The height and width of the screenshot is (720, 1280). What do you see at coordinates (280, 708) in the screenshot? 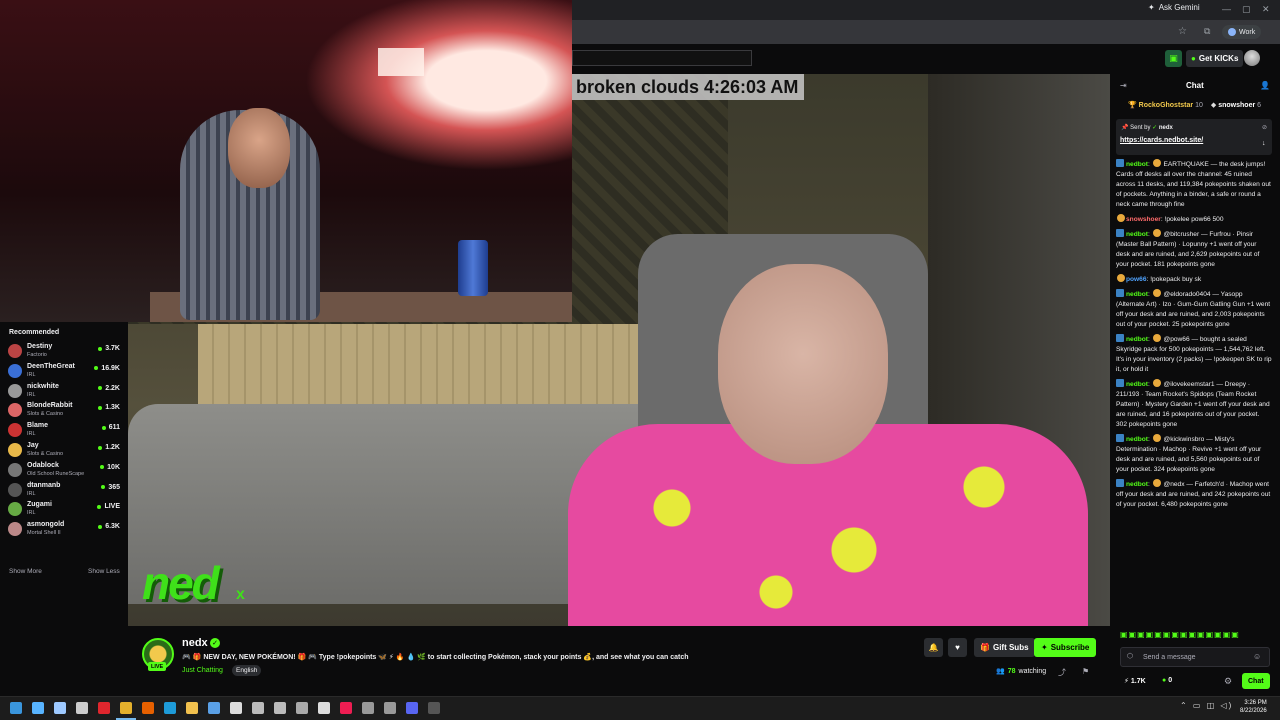
I see `settings-icon` at bounding box center [280, 708].